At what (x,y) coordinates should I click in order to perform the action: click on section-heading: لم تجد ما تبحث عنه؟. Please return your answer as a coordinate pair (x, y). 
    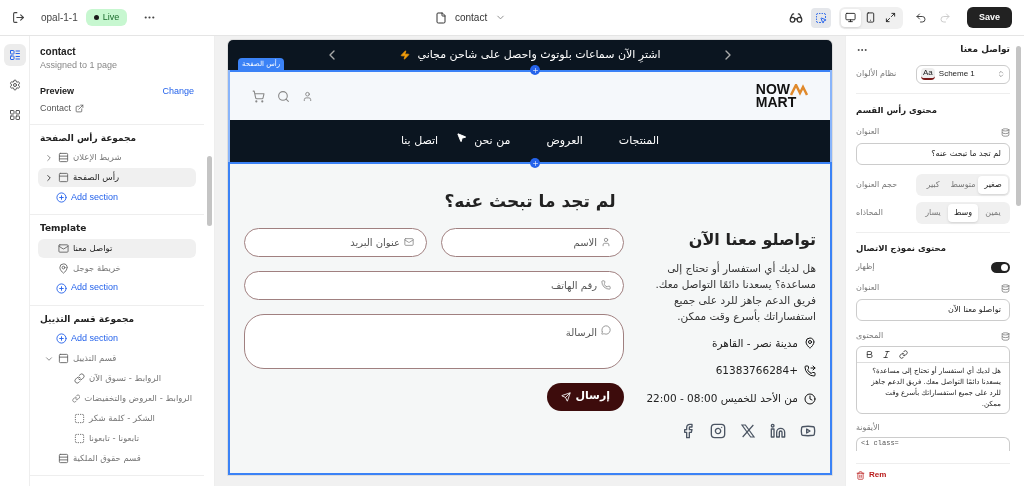
    Looking at the image, I should click on (530, 201).